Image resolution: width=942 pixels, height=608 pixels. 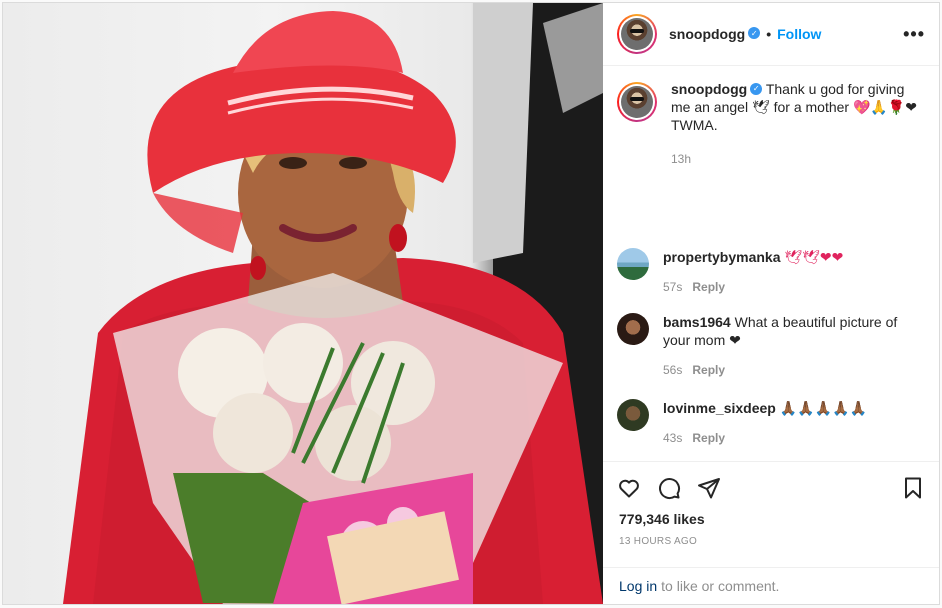 What do you see at coordinates (771, 272) in the screenshot?
I see `comment-item: propertybymanka 🕊🕊❤❤ 57s Reply` at bounding box center [771, 272].